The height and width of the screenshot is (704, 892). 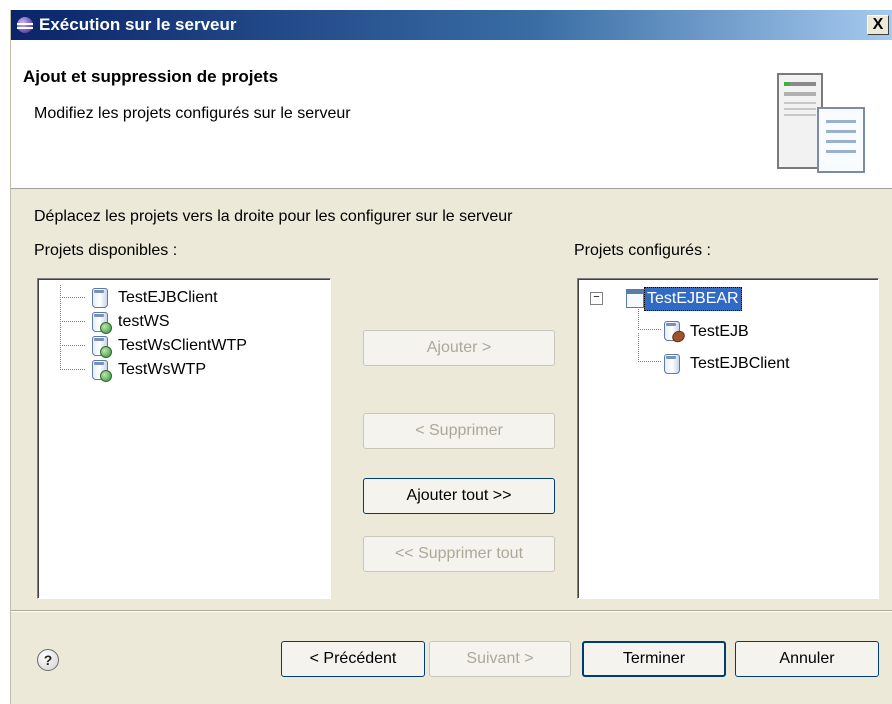 What do you see at coordinates (48, 660) in the screenshot?
I see `help-icon: ?` at bounding box center [48, 660].